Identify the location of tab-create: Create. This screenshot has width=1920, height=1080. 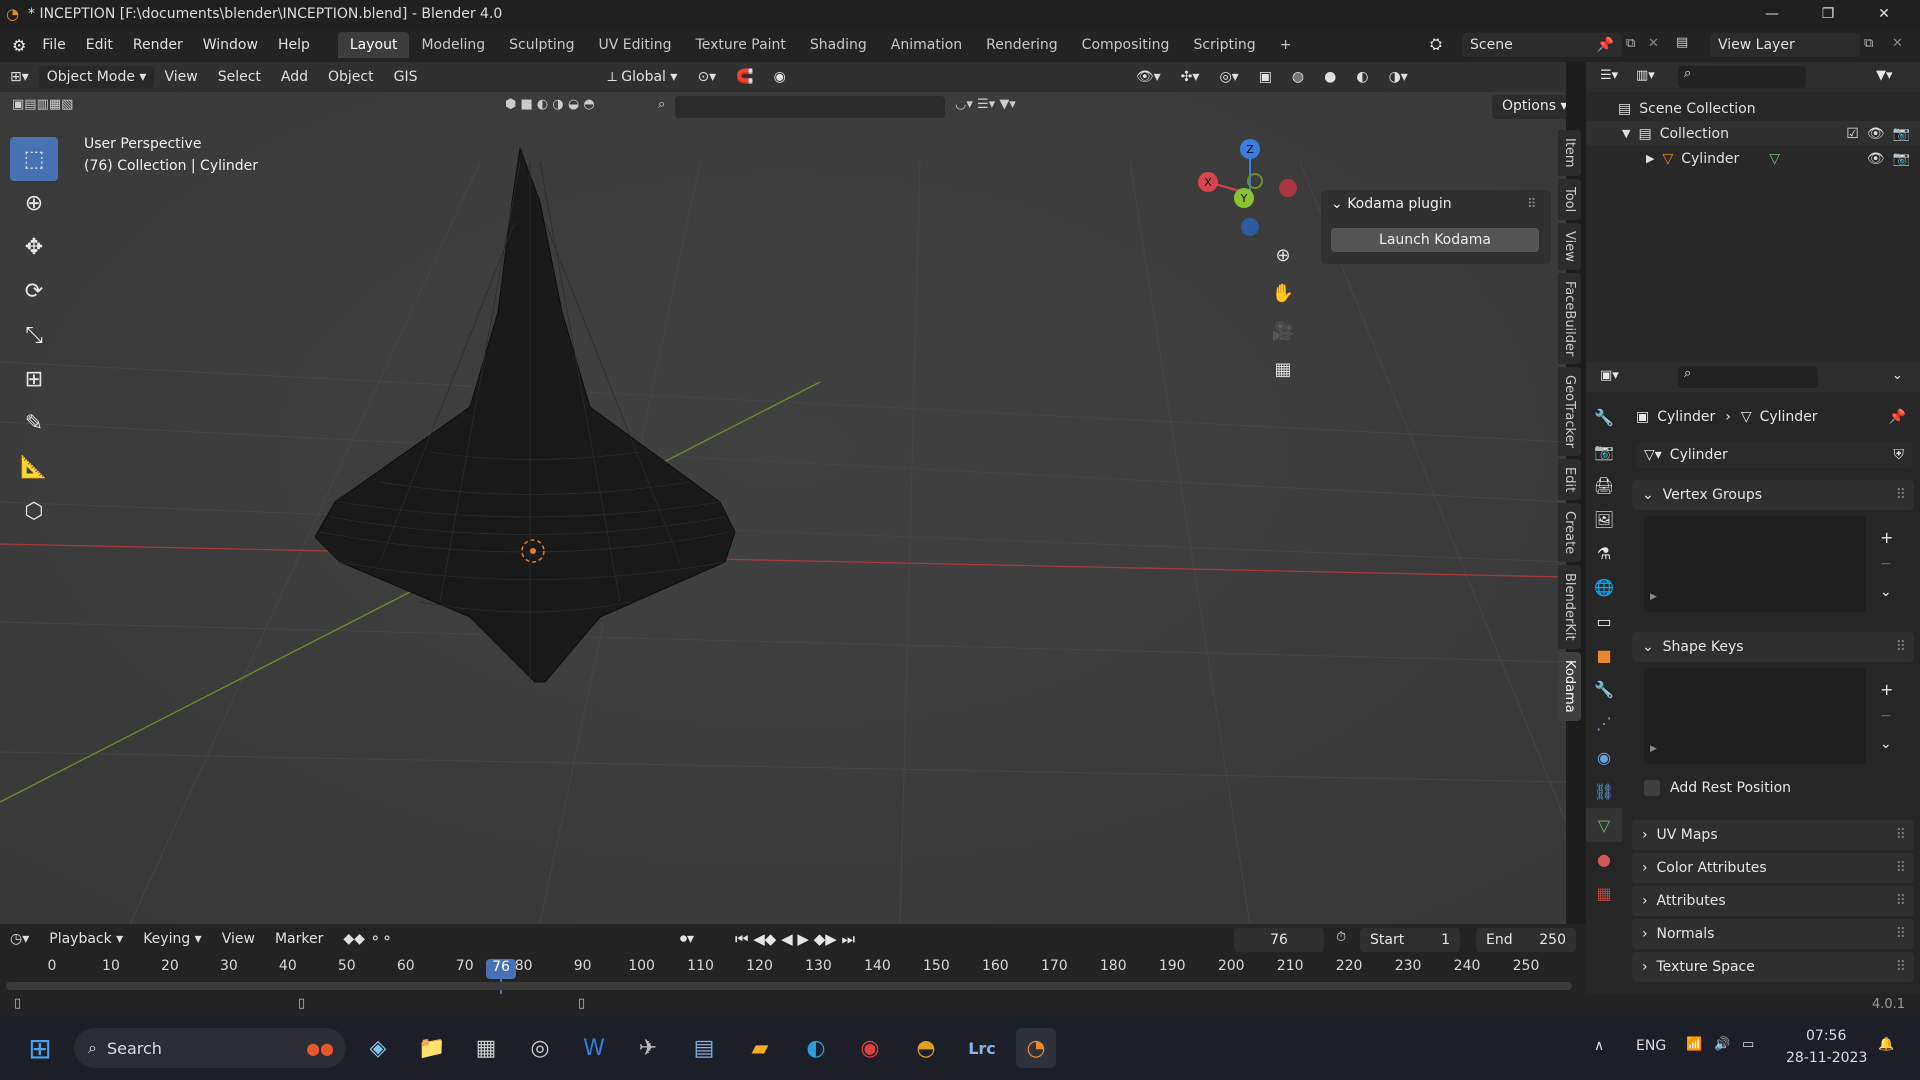
(1569, 533).